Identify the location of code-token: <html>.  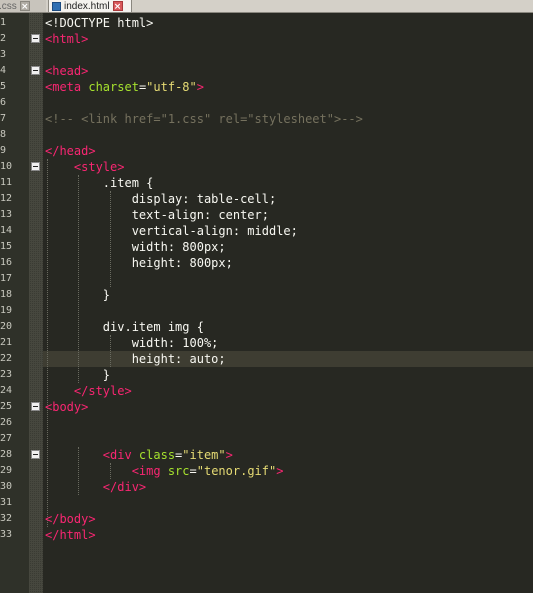
(67, 39).